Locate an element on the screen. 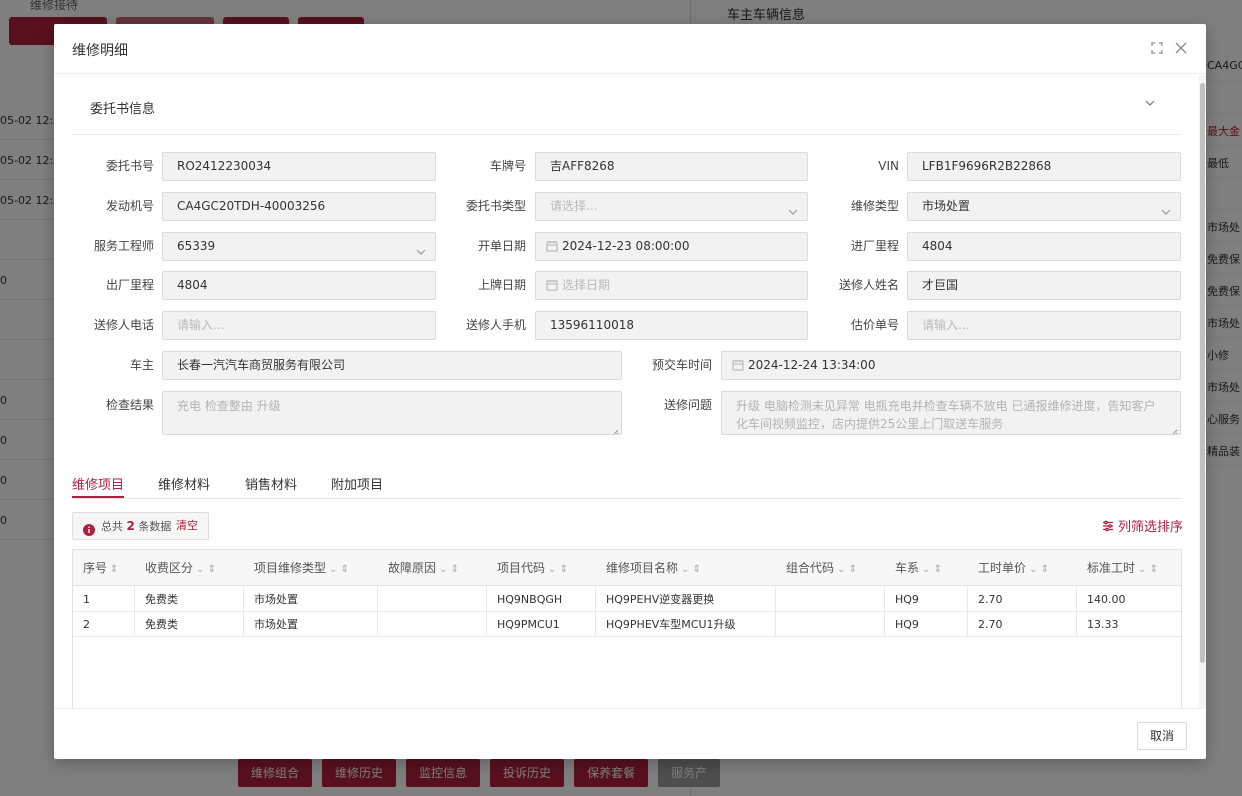 The image size is (1242, 796). repair-type-value: 市场处置 is located at coordinates (946, 206).